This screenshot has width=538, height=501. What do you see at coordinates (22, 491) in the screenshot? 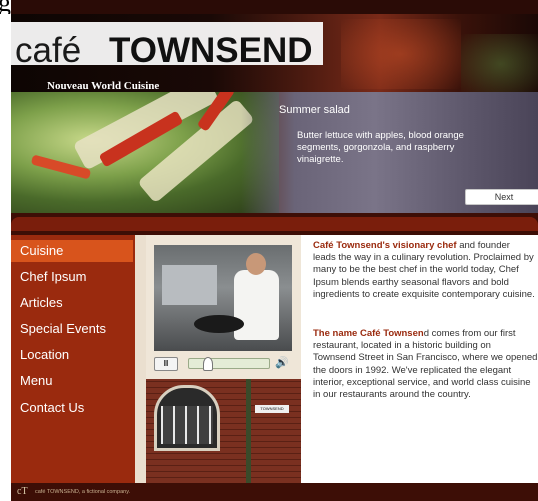
I see `footer-logo: cT` at bounding box center [22, 491].